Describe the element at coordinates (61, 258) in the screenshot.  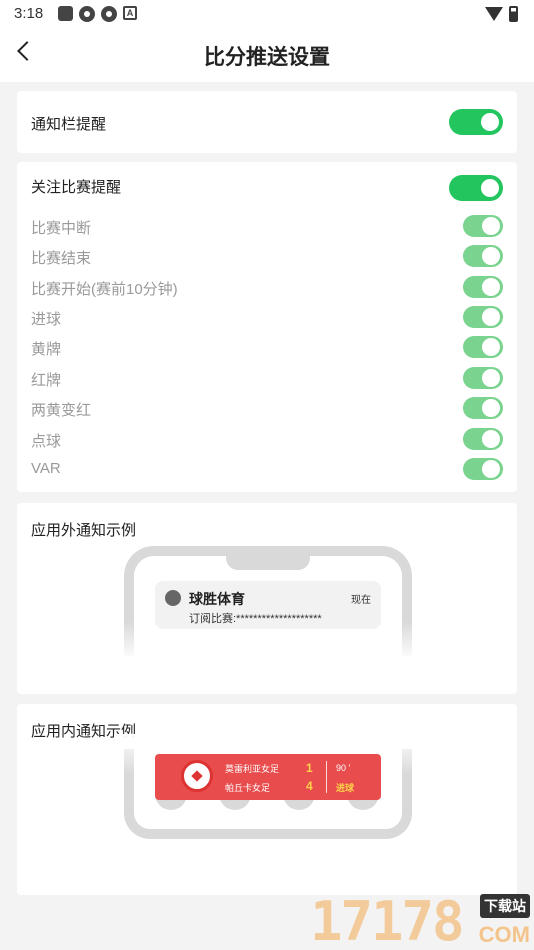
I see `sub-label: 比赛结束` at that location.